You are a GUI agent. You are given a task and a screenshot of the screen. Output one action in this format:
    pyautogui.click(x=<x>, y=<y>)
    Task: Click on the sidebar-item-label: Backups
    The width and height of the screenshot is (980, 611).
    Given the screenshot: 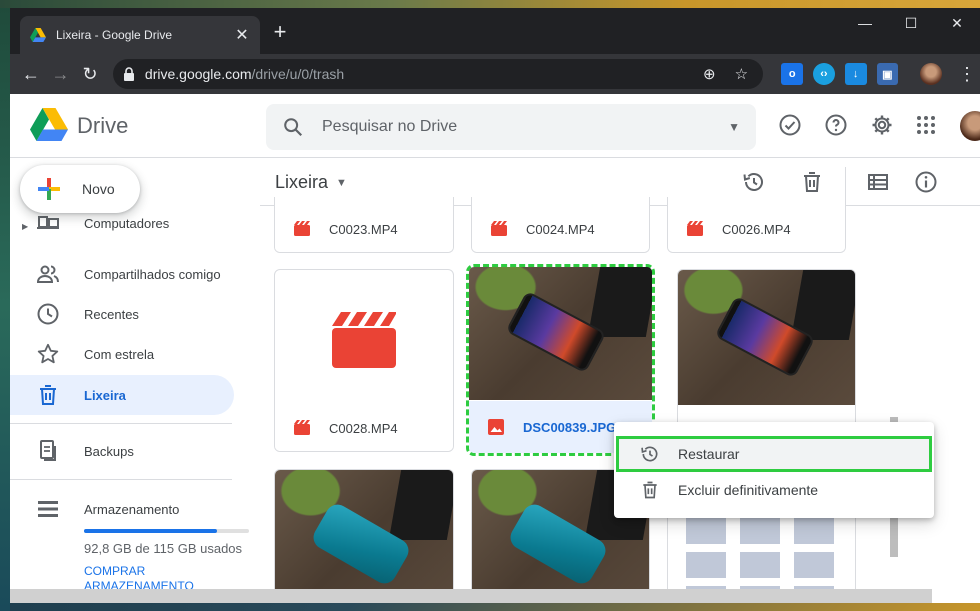 What is the action you would take?
    pyautogui.click(x=109, y=451)
    